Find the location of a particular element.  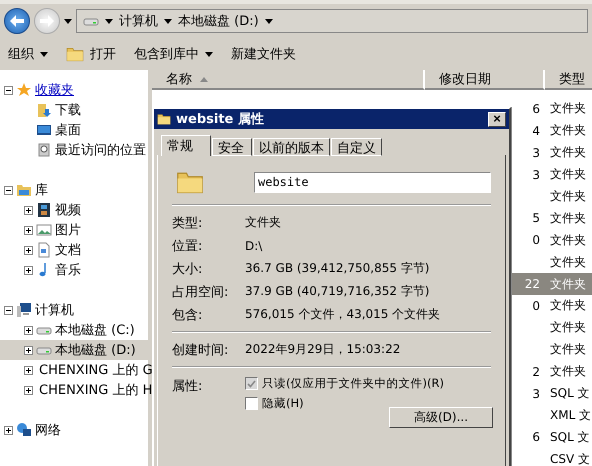

nav-label: 本地磁盘 (D:) is located at coordinates (95, 350).